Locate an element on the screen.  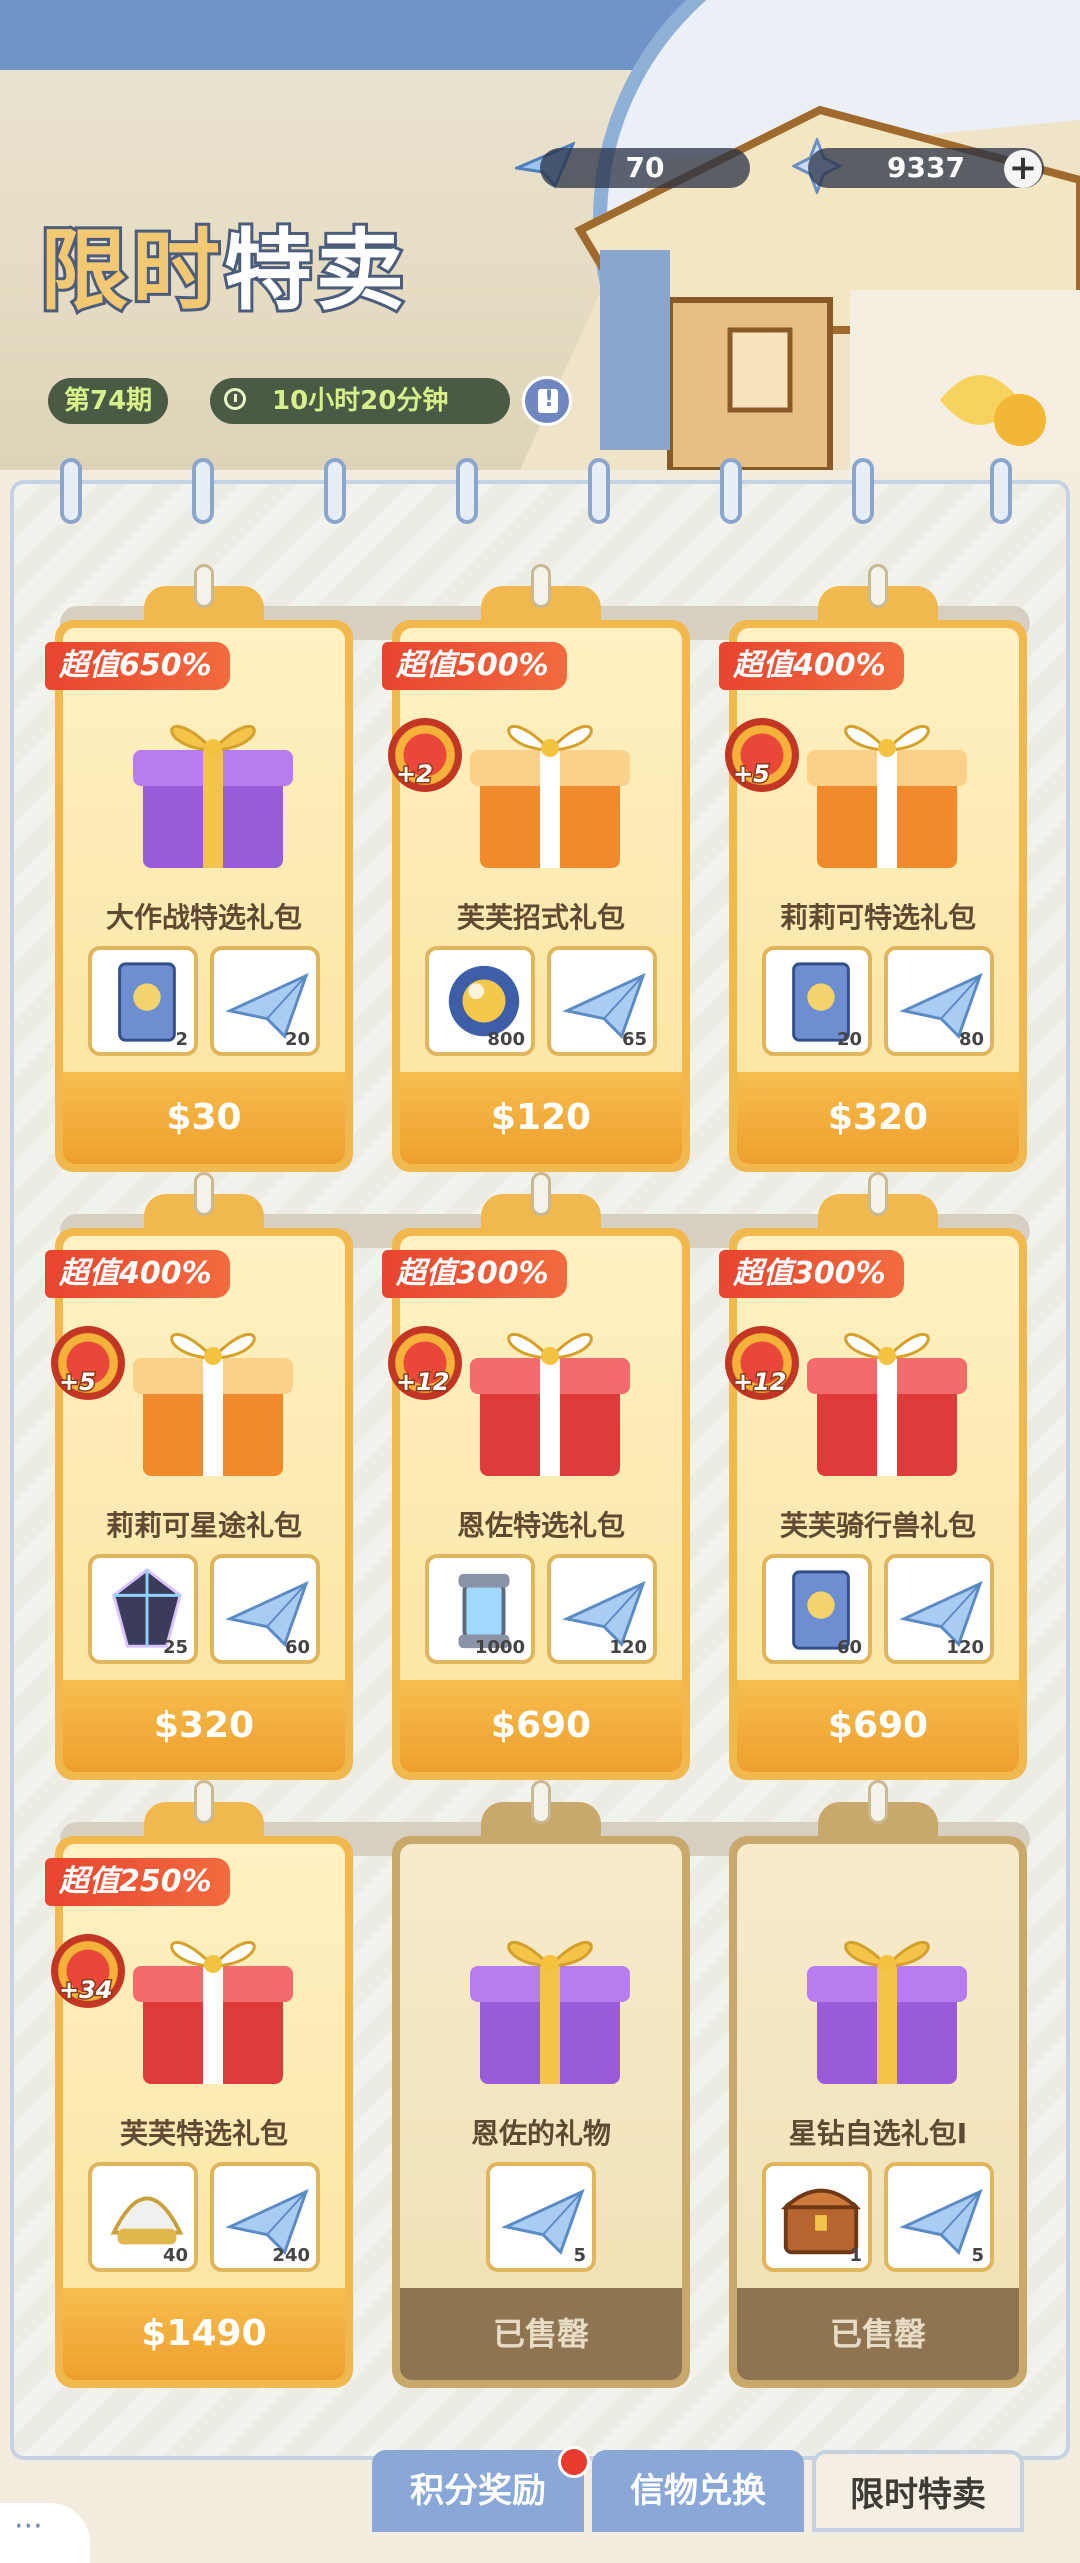
gift-pack-card: 莉莉可特选礼包 20 80 $320 超值400% +5 is located at coordinates (873, 868).